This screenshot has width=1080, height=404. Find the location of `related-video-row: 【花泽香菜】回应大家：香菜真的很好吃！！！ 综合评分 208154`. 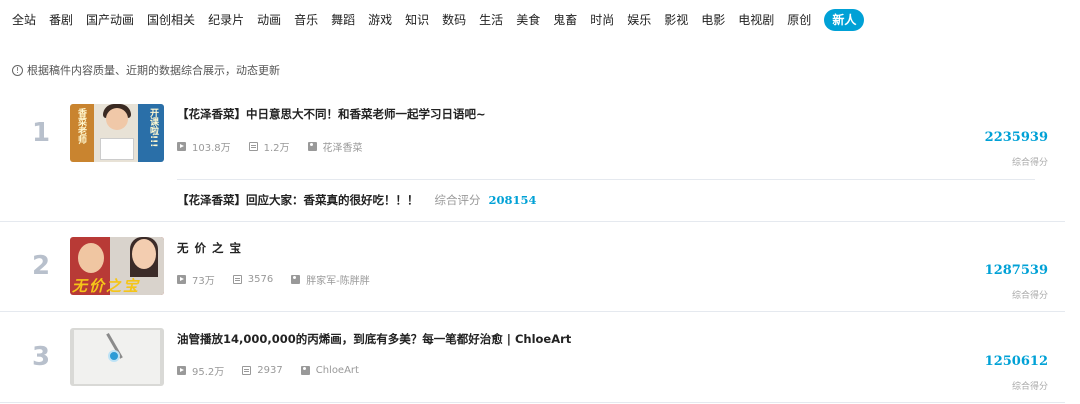

related-video-row: 【花泽香菜】回应大家：香菜真的很好吃！！！ 综合评分 208154 is located at coordinates (357, 200).